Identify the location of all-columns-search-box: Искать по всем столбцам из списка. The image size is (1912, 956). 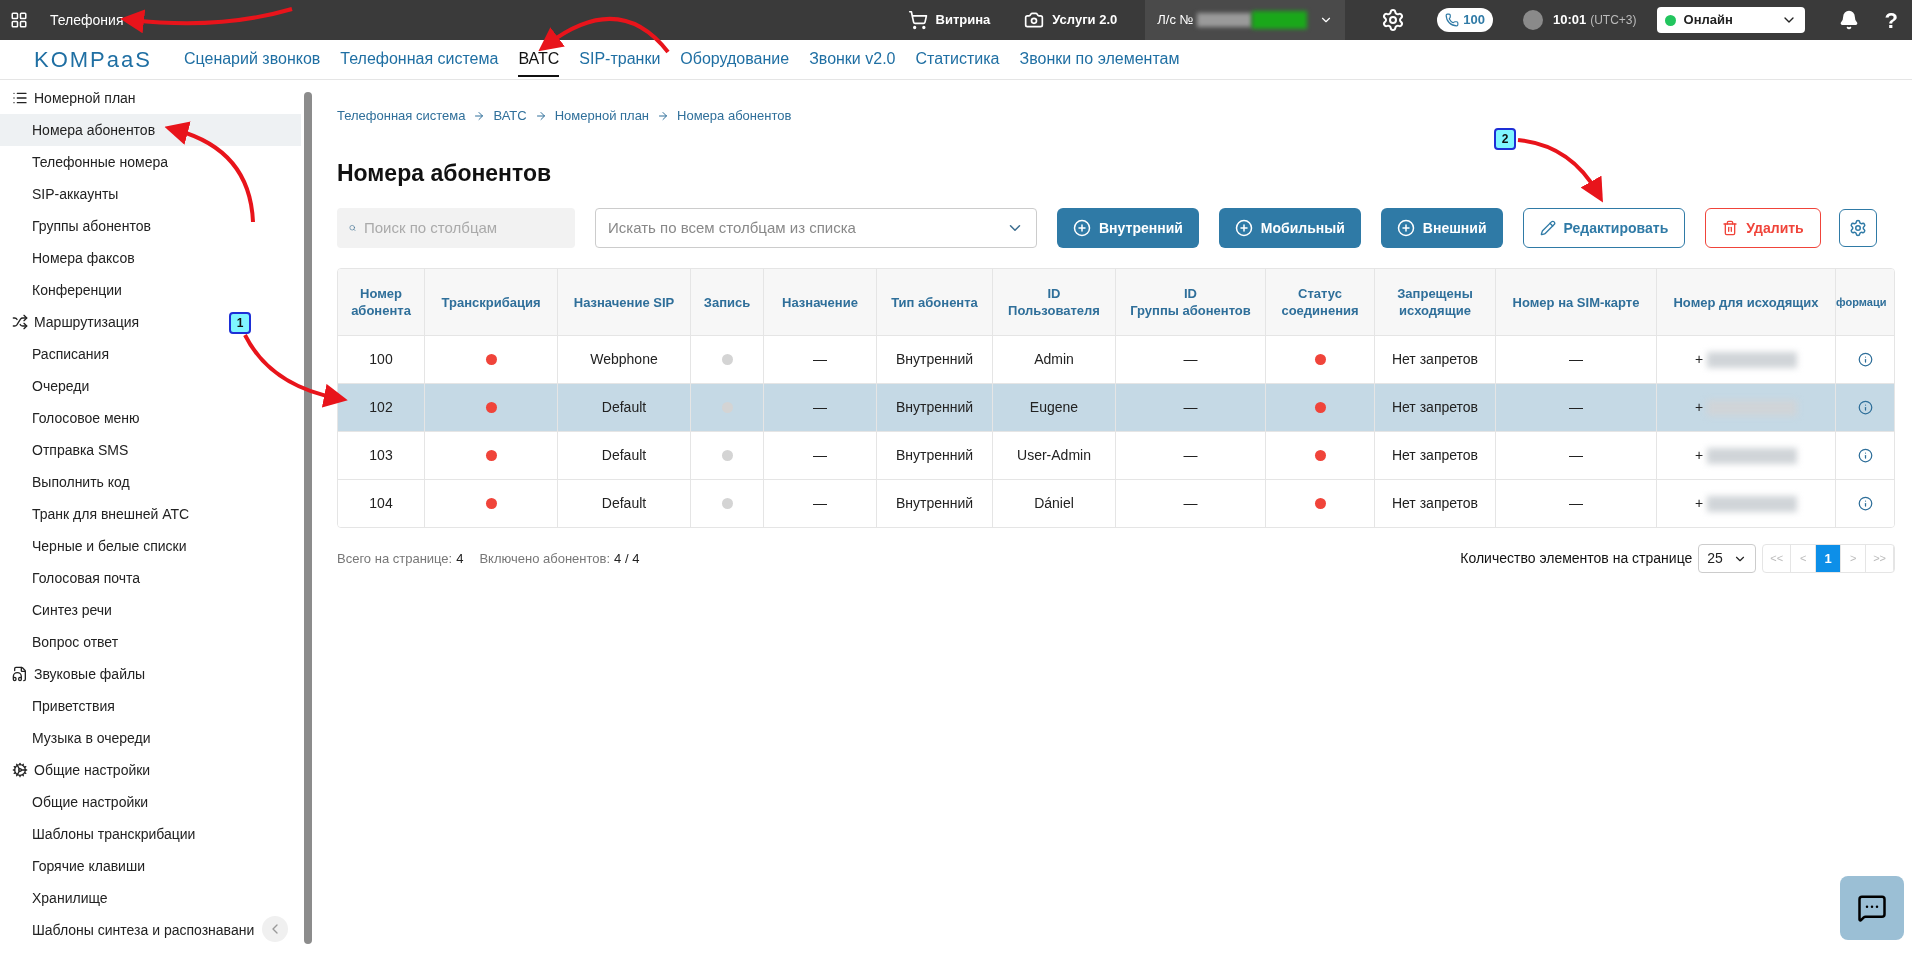
(816, 228).